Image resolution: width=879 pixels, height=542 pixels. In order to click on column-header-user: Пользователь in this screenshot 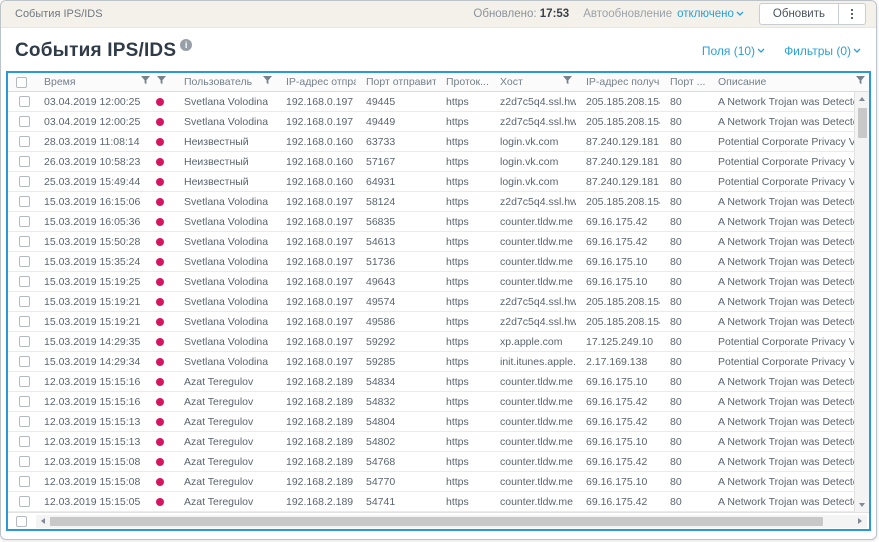, I will do `click(225, 82)`.